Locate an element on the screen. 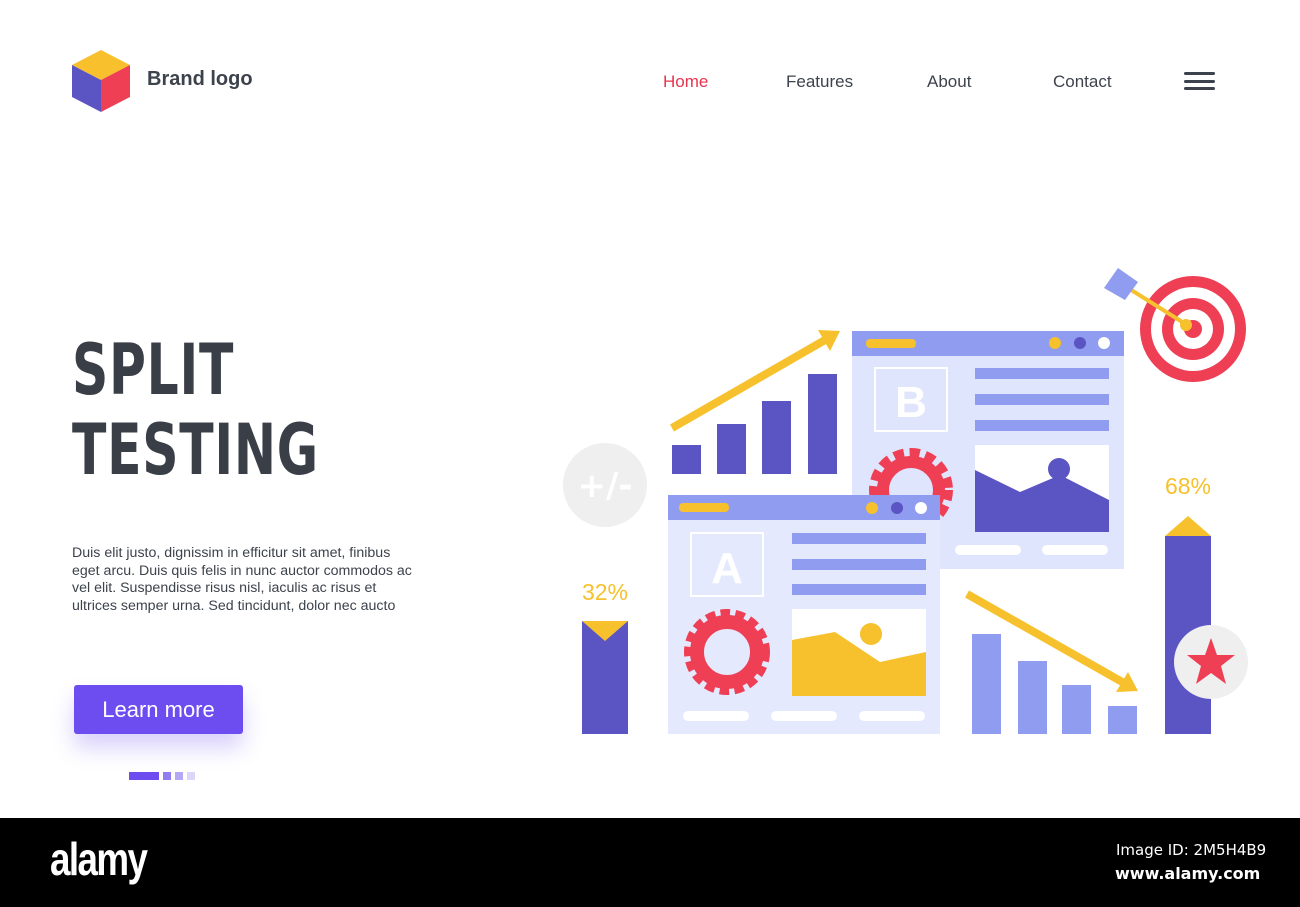  site-url: www.alamy.com is located at coordinates (1188, 873).